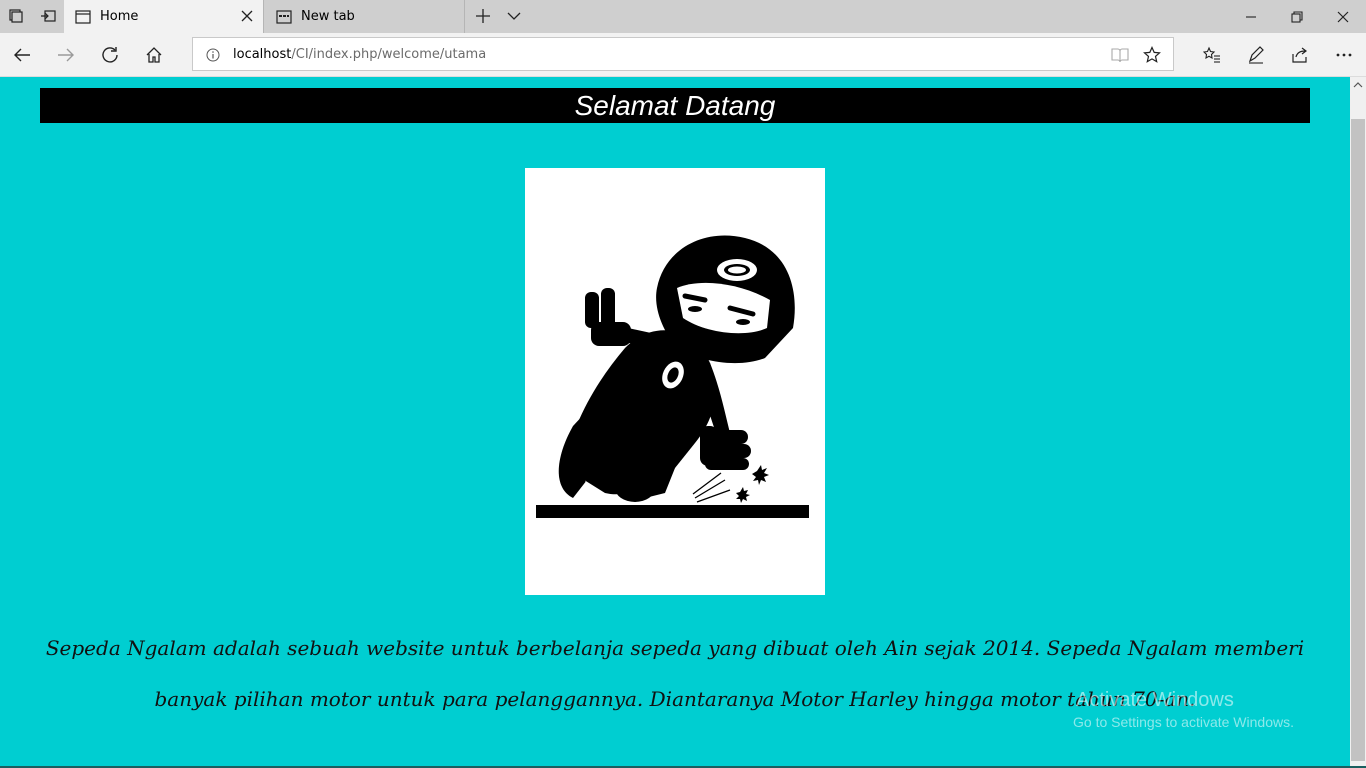 The width and height of the screenshot is (1366, 768). Describe the element at coordinates (1297, 16) in the screenshot. I see `restore-icon` at that location.